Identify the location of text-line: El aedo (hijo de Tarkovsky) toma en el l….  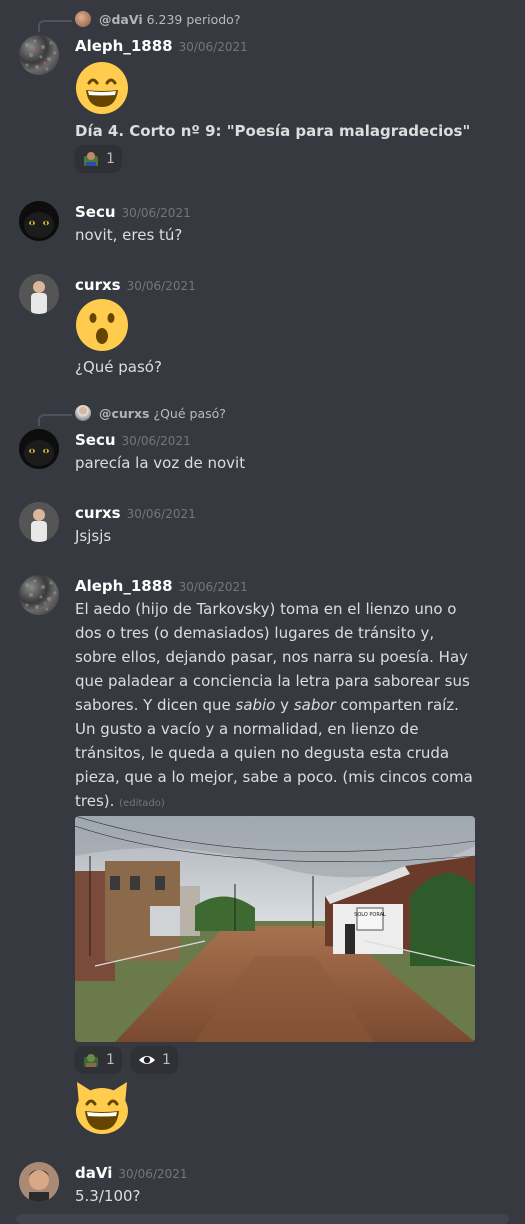
(266, 609).